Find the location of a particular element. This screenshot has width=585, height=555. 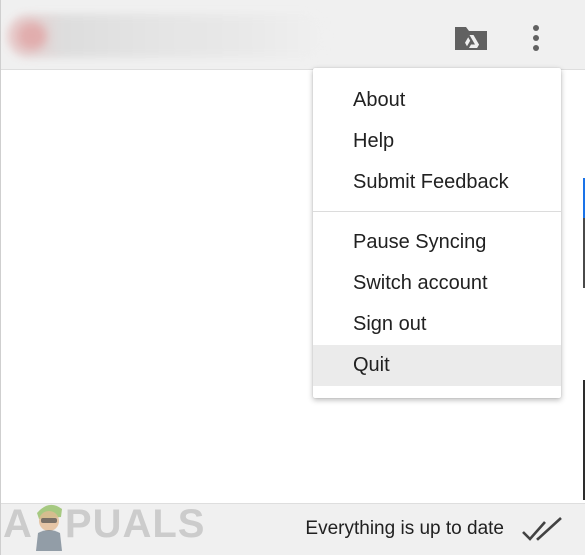

more-options-button is located at coordinates (536, 38).